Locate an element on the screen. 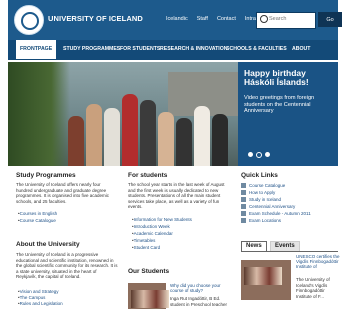 The image size is (346, 309). nav-about: ABOUT is located at coordinates (301, 49).